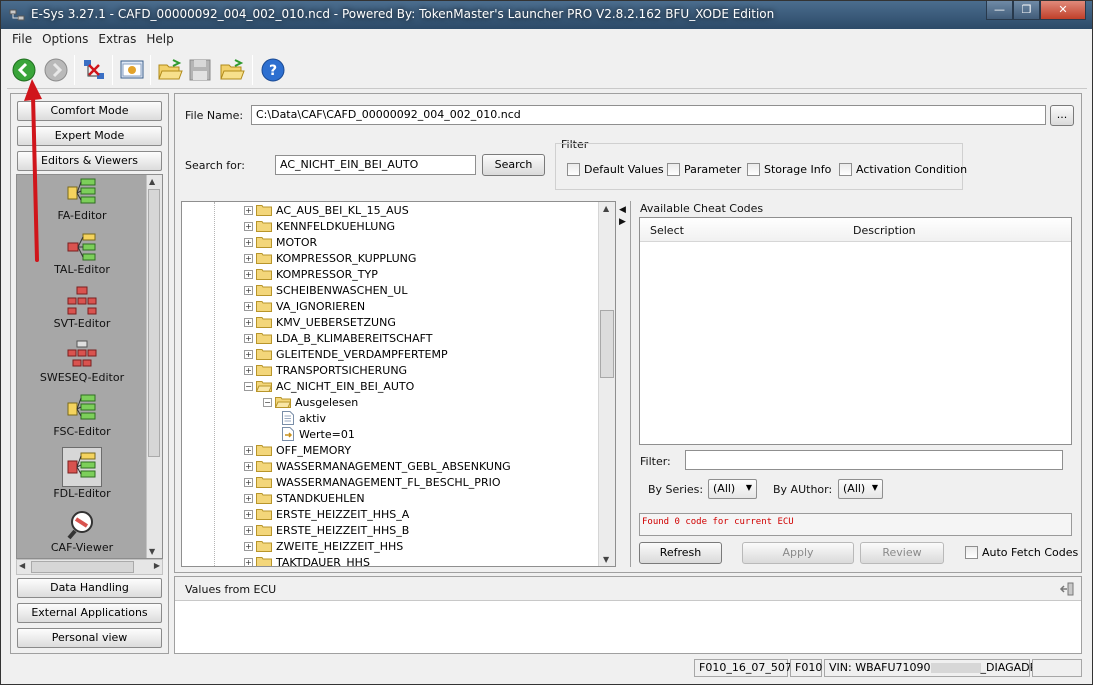 This screenshot has height=685, width=1093. I want to click on minimize-button: —, so click(999, 10).